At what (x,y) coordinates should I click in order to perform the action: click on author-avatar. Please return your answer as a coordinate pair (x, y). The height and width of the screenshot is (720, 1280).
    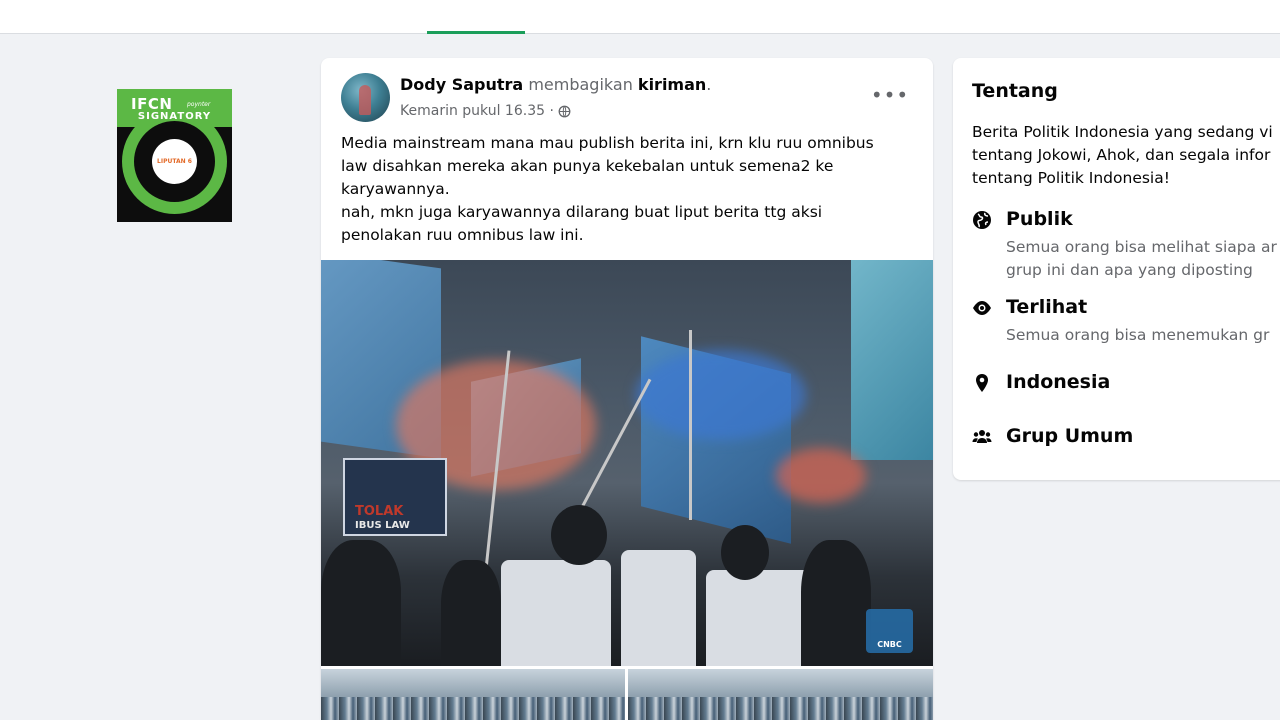
    Looking at the image, I should click on (365, 97).